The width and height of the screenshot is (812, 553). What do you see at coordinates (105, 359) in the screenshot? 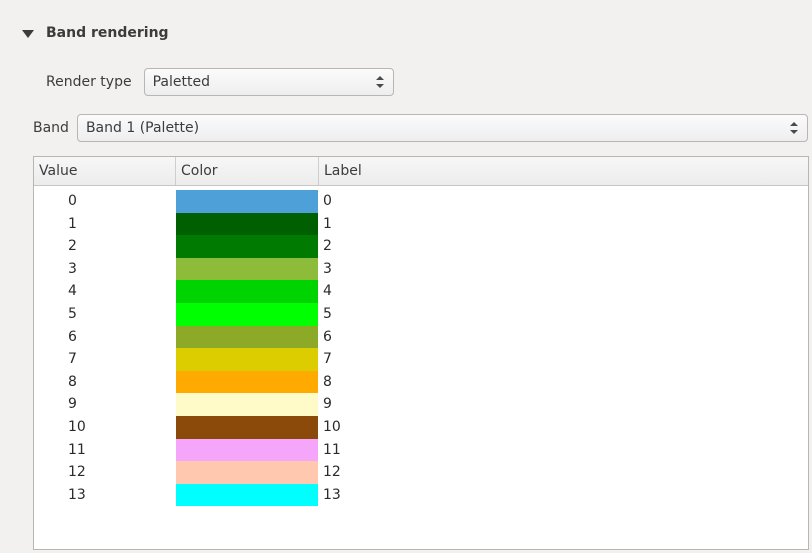
I see `value-cell: 7` at bounding box center [105, 359].